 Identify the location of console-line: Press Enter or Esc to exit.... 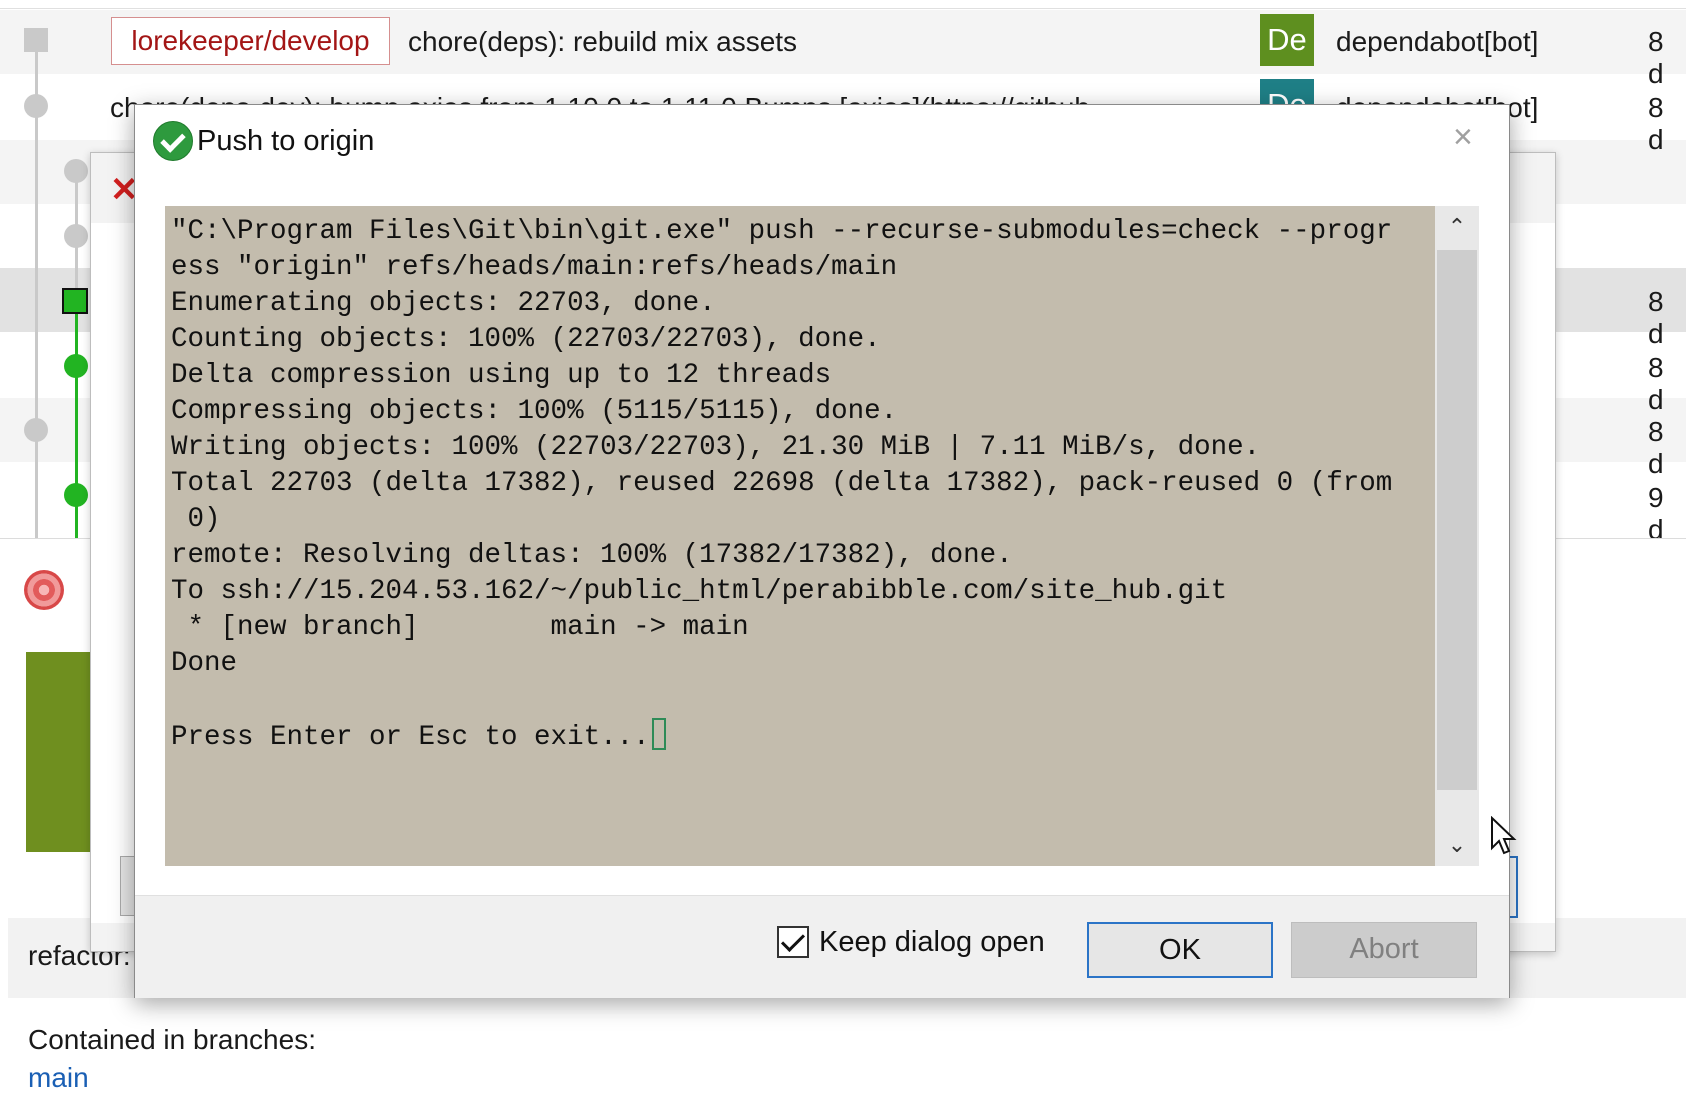
(410, 737).